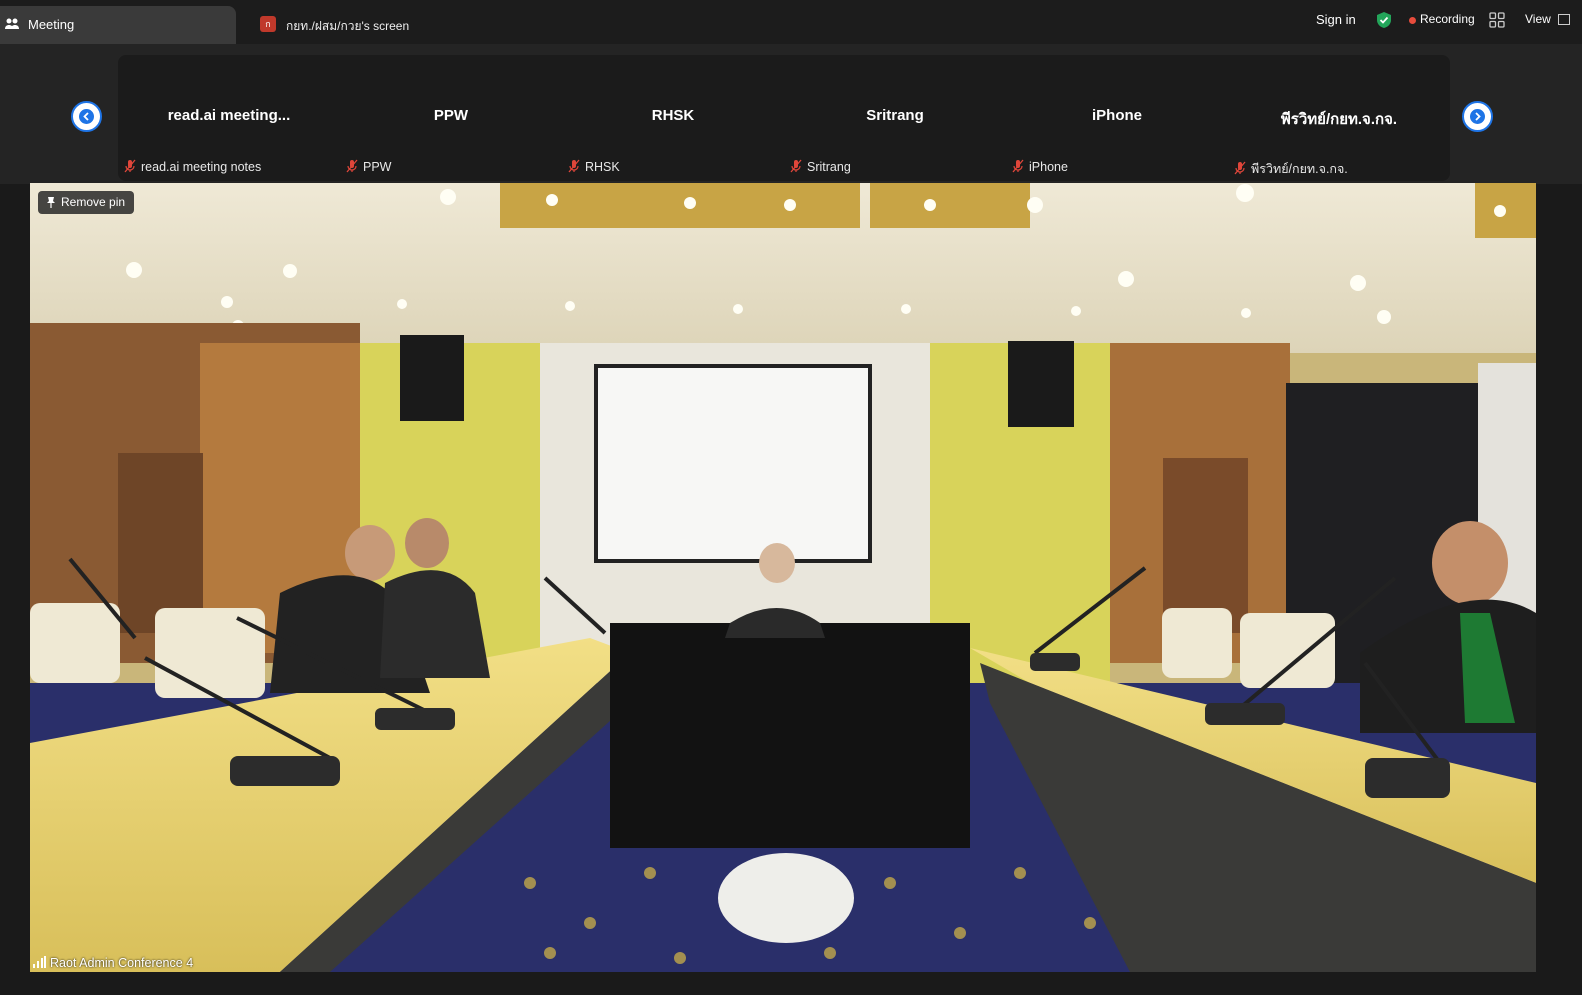 The width and height of the screenshot is (1582, 995). What do you see at coordinates (829, 167) in the screenshot?
I see `participant-footer-name: Sritrang` at bounding box center [829, 167].